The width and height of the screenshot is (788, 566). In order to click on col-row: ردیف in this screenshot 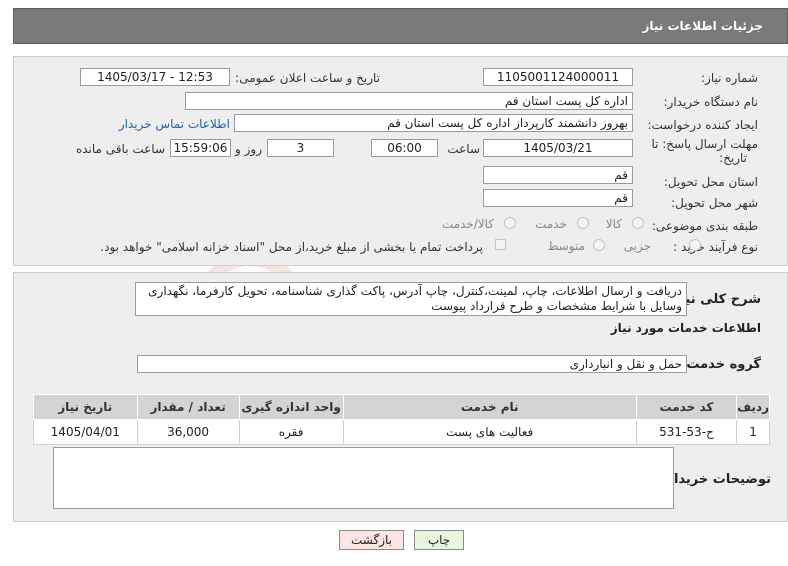, I will do `click(753, 407)`.